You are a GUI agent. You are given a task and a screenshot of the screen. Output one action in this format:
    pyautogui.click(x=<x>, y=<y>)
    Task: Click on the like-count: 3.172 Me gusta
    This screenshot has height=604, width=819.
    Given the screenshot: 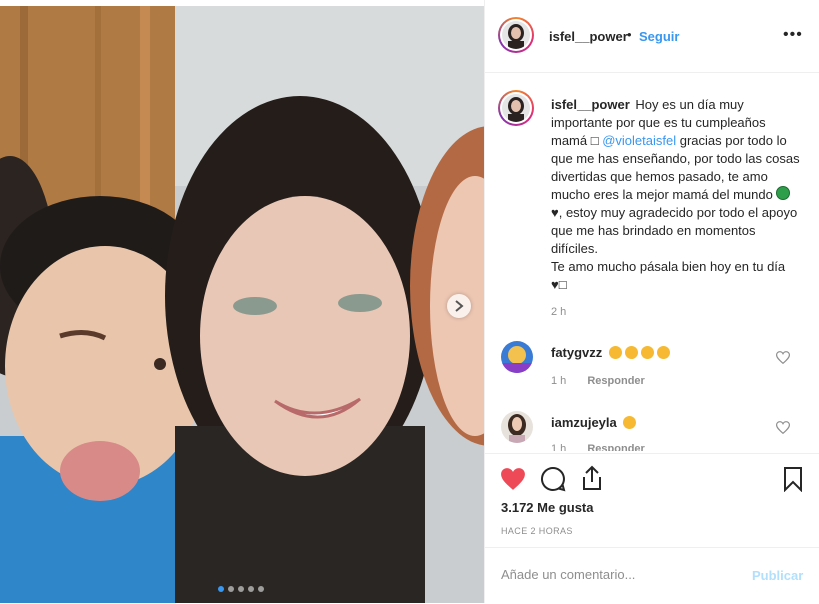 What is the action you would take?
    pyautogui.click(x=547, y=507)
    